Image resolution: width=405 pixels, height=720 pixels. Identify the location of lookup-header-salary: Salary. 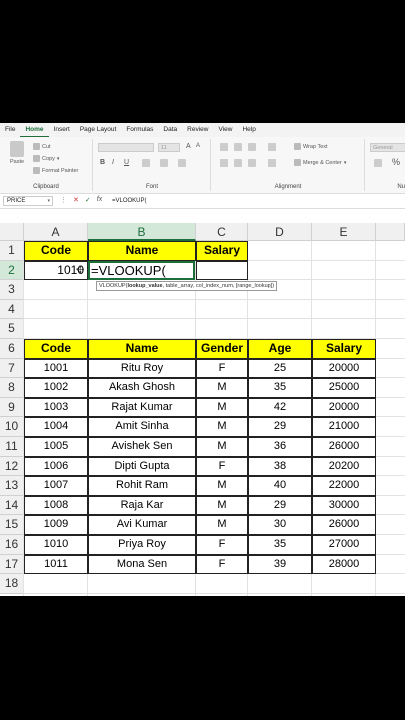
(222, 251).